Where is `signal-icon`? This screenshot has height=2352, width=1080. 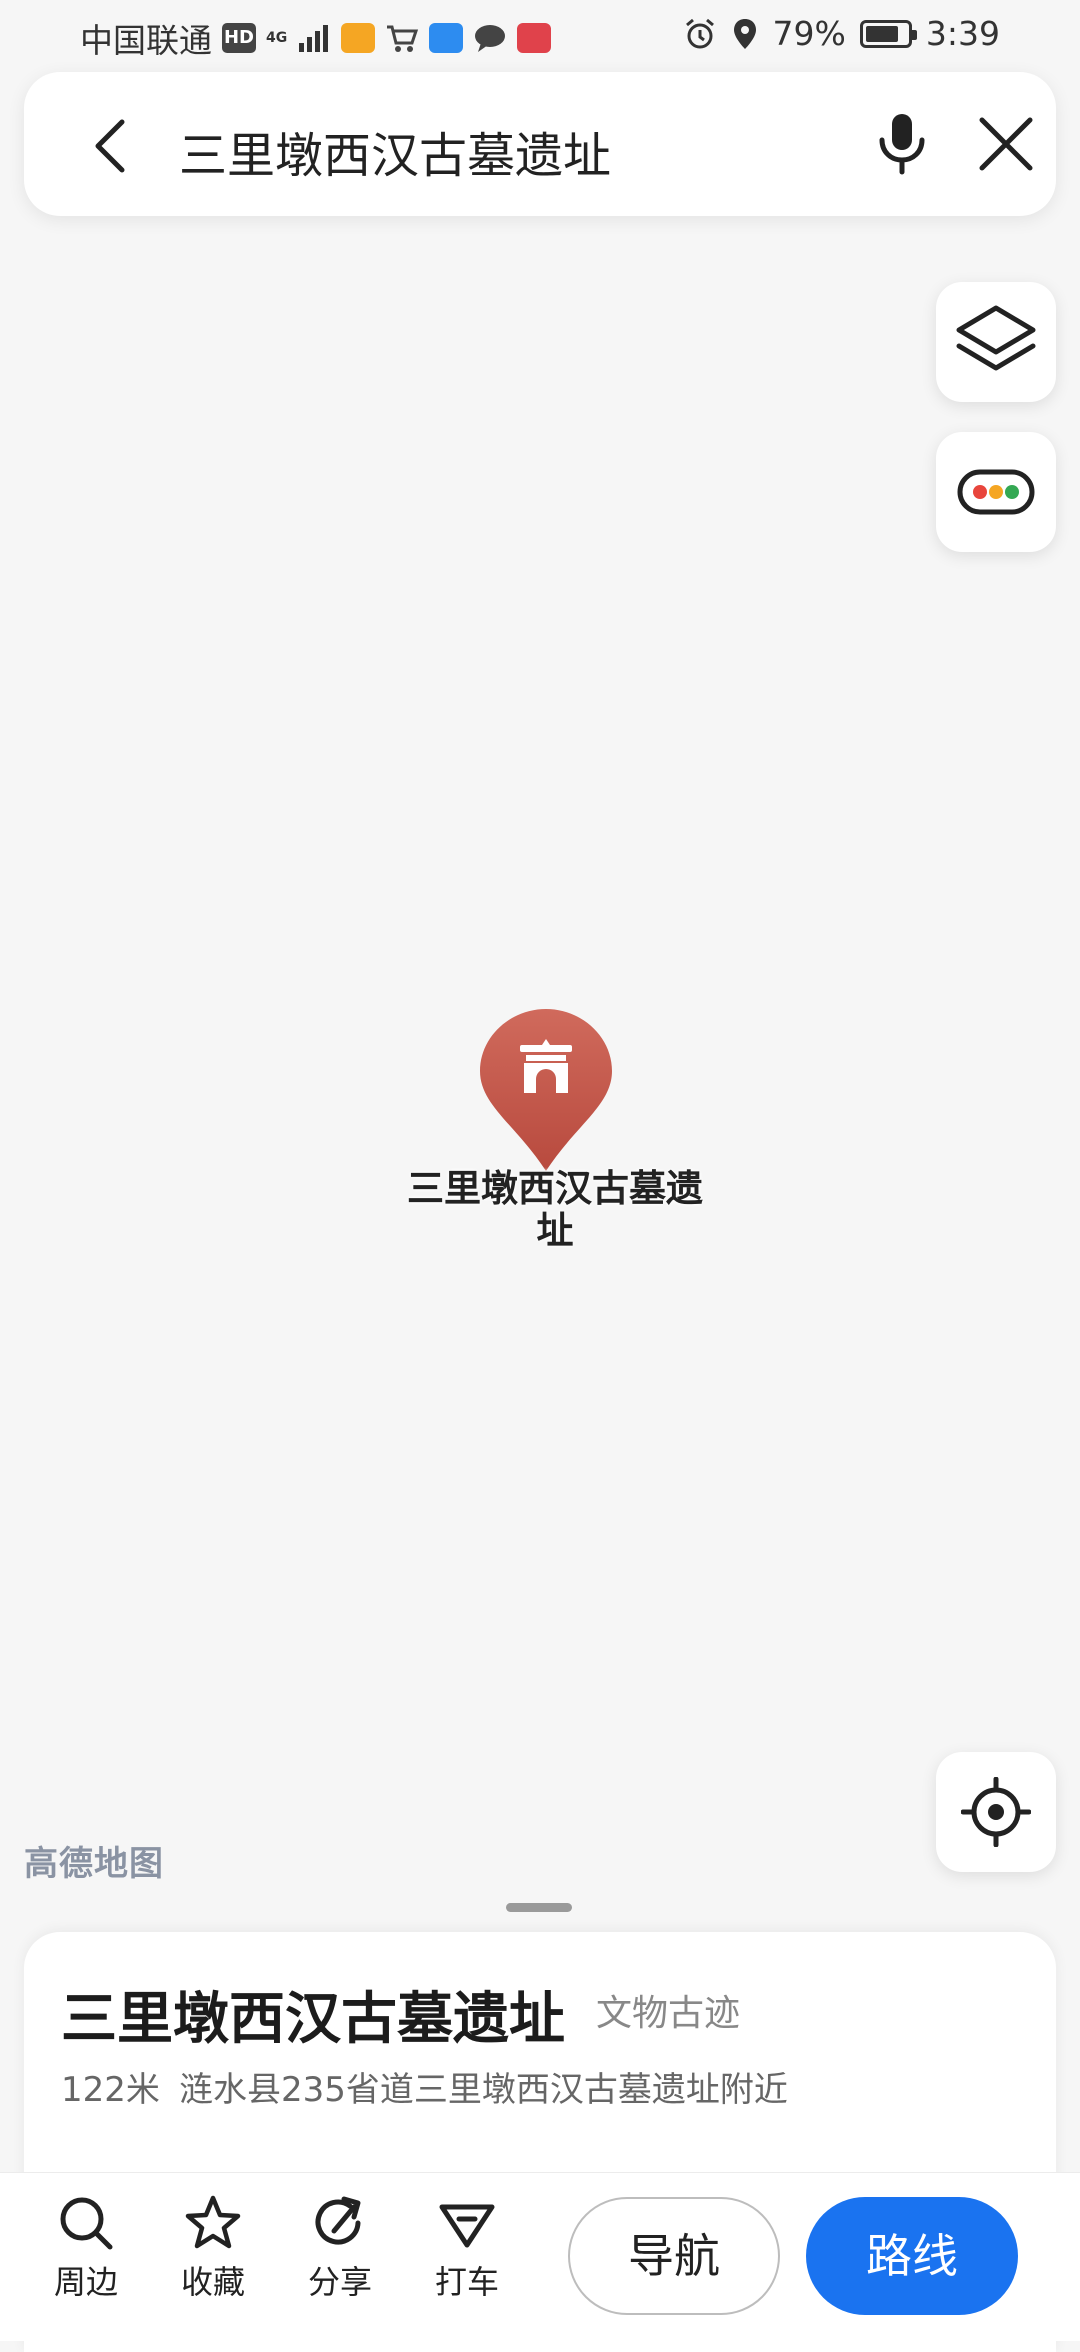
signal-icon is located at coordinates (314, 38).